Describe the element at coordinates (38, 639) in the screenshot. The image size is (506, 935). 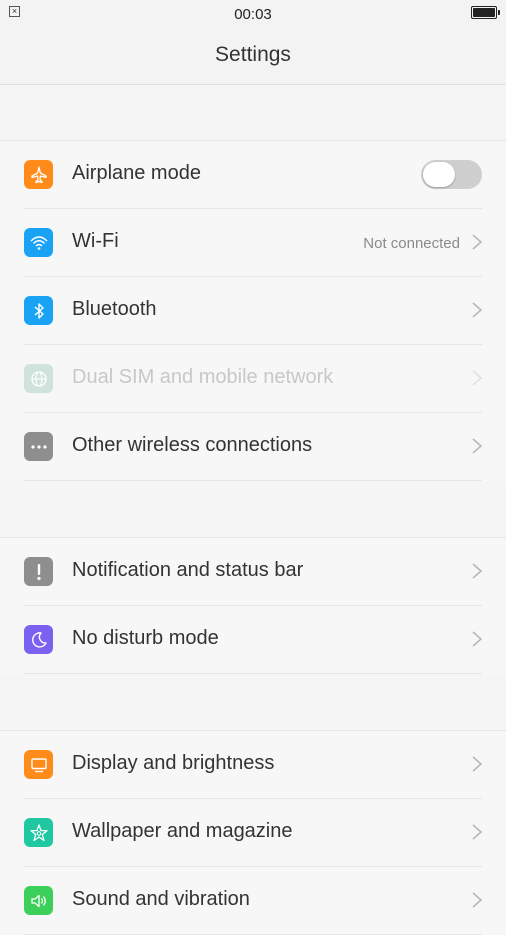
I see `moon-icon` at that location.